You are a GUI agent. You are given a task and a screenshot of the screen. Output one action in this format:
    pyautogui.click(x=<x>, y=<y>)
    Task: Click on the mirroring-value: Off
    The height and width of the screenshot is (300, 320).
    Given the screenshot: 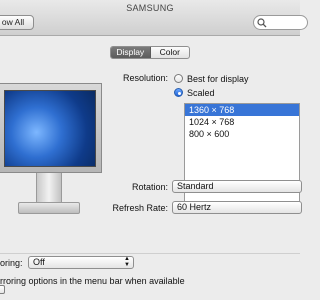 What is the action you would take?
    pyautogui.click(x=39, y=262)
    